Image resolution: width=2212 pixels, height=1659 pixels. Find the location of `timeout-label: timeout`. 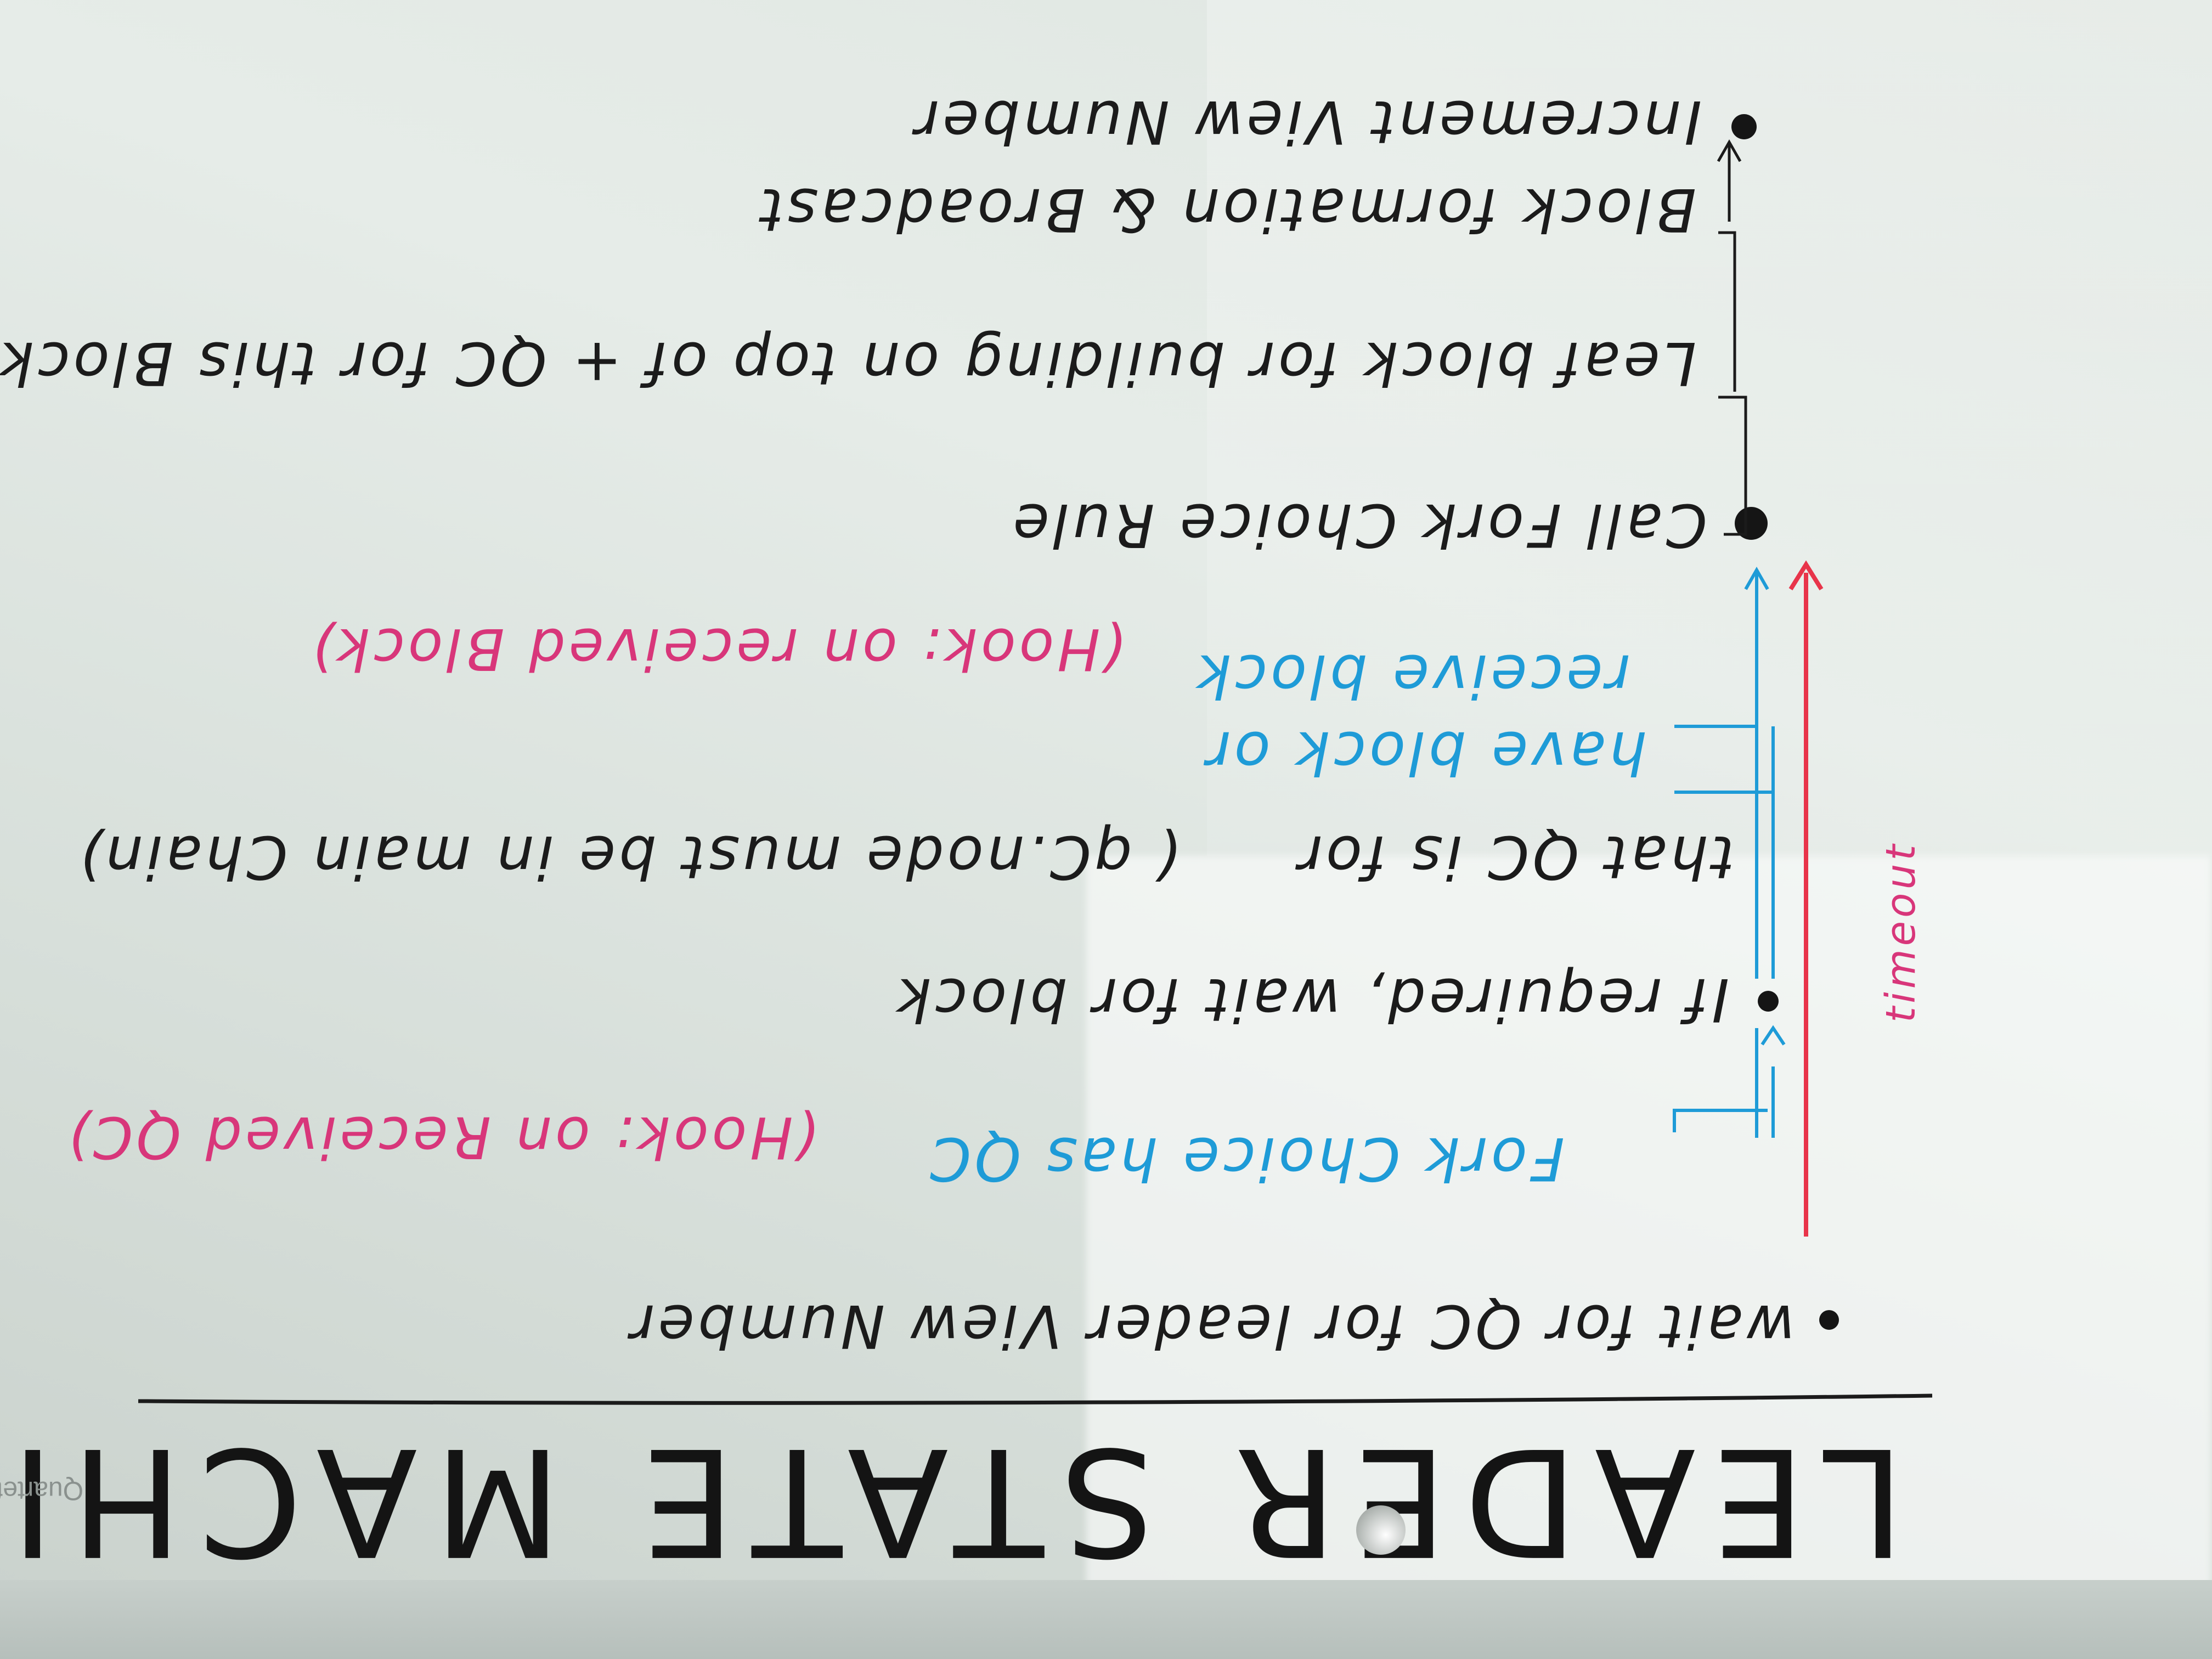

timeout-label: timeout is located at coordinates (1901, 932).